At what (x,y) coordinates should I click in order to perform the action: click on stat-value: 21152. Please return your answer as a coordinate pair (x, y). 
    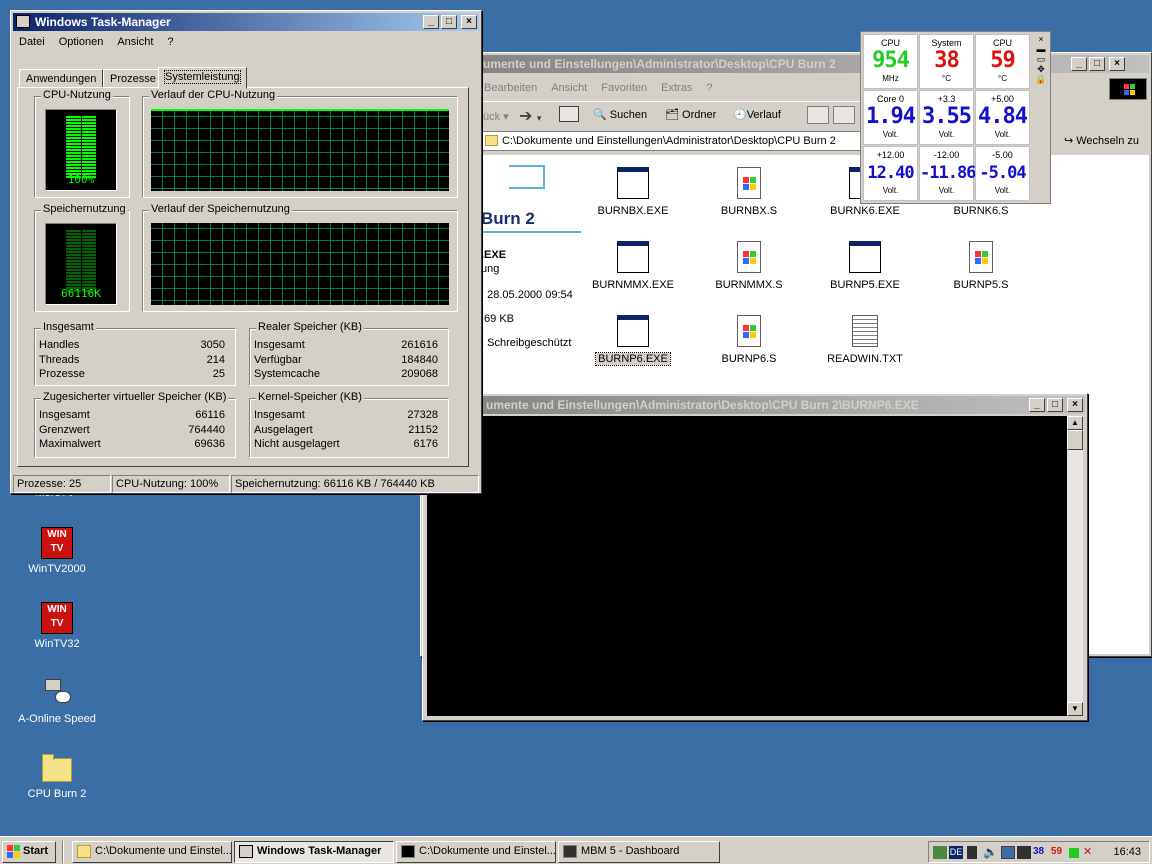
    Looking at the image, I should click on (423, 429).